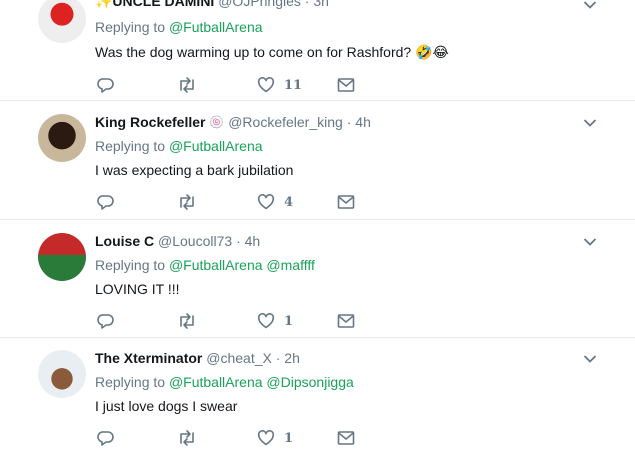 This screenshot has height=457, width=635. What do you see at coordinates (279, 85) in the screenshot?
I see `like-button: 11` at bounding box center [279, 85].